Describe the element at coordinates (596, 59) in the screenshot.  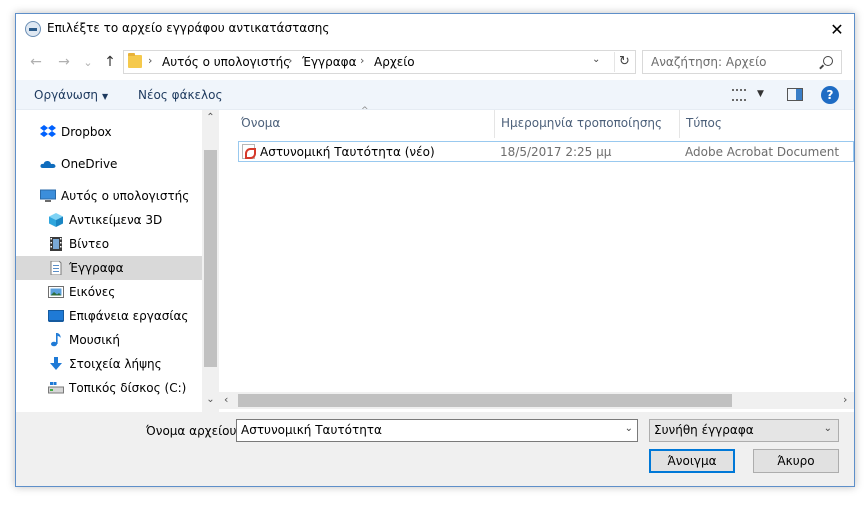
I see `address-dropdown-icon: ⌄` at that location.